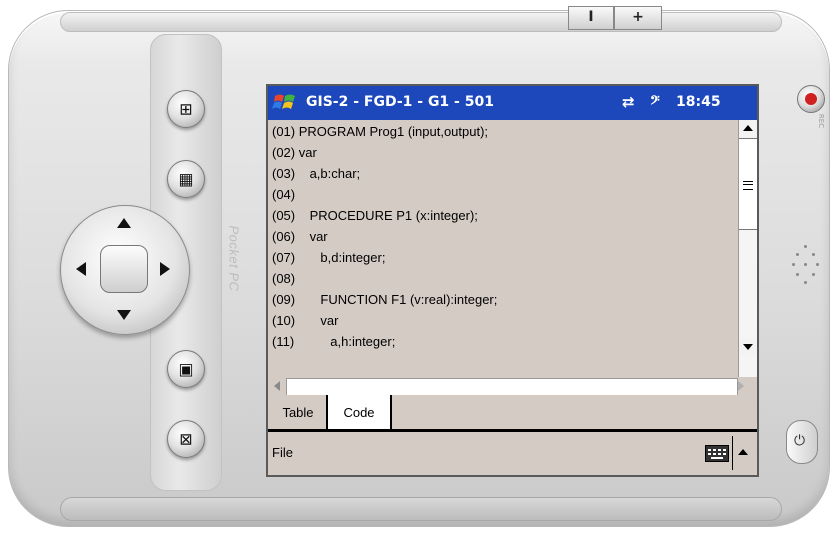 The height and width of the screenshot is (536, 834). Describe the element at coordinates (385, 299) in the screenshot. I see `code-line: (09) FUNCTION F1 (v:real):integer;` at that location.